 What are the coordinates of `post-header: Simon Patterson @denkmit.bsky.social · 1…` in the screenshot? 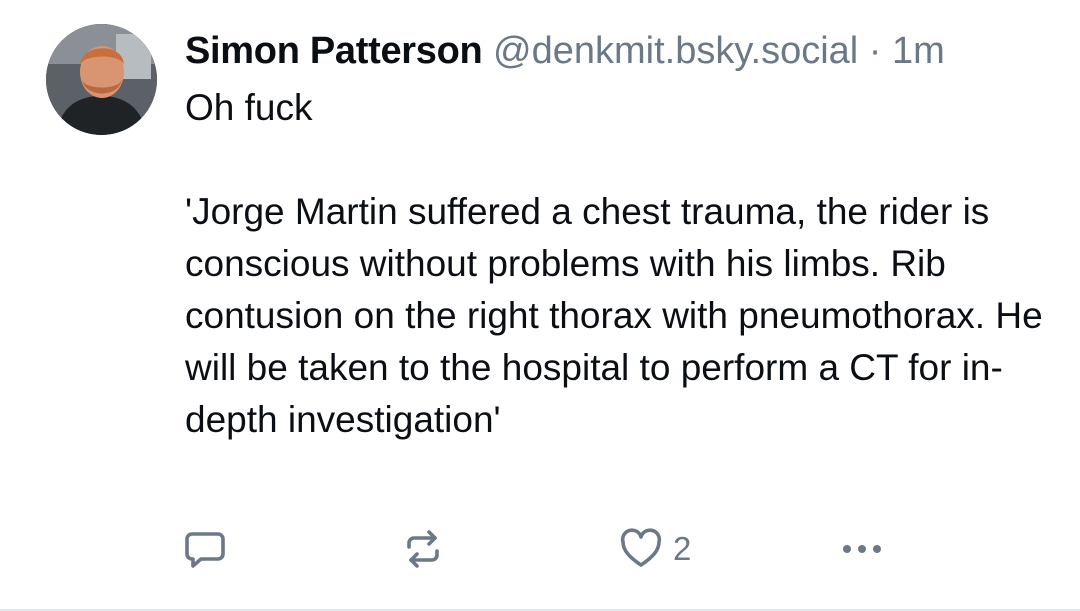 It's located at (615, 51).